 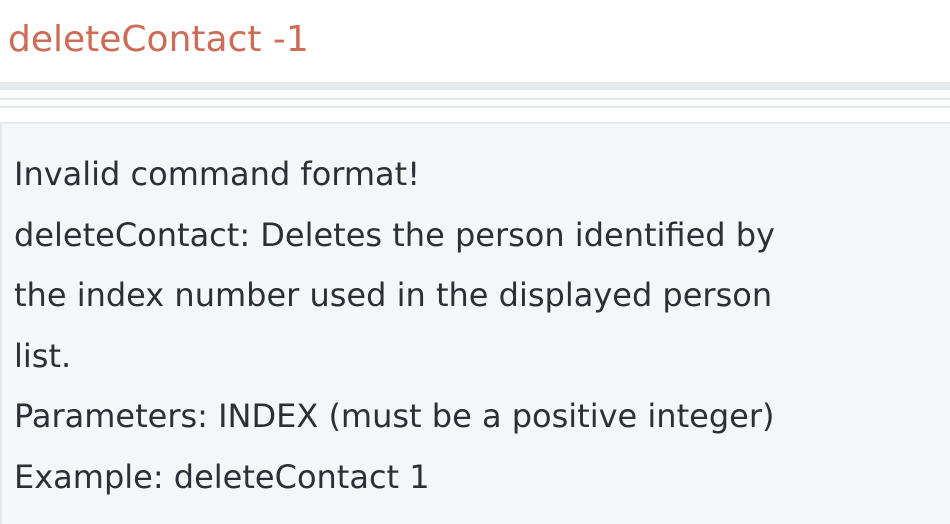 I want to click on command-box-divider, so click(x=475, y=86).